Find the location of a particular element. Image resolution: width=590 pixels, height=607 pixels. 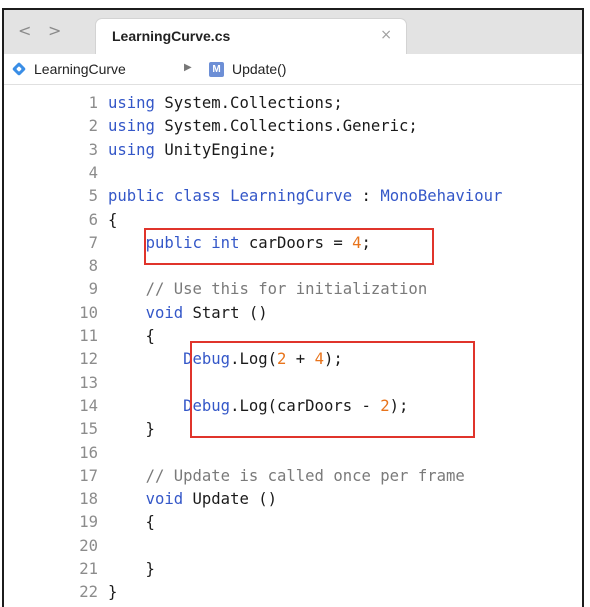

code-text: using System.Collections; is located at coordinates (225, 103).